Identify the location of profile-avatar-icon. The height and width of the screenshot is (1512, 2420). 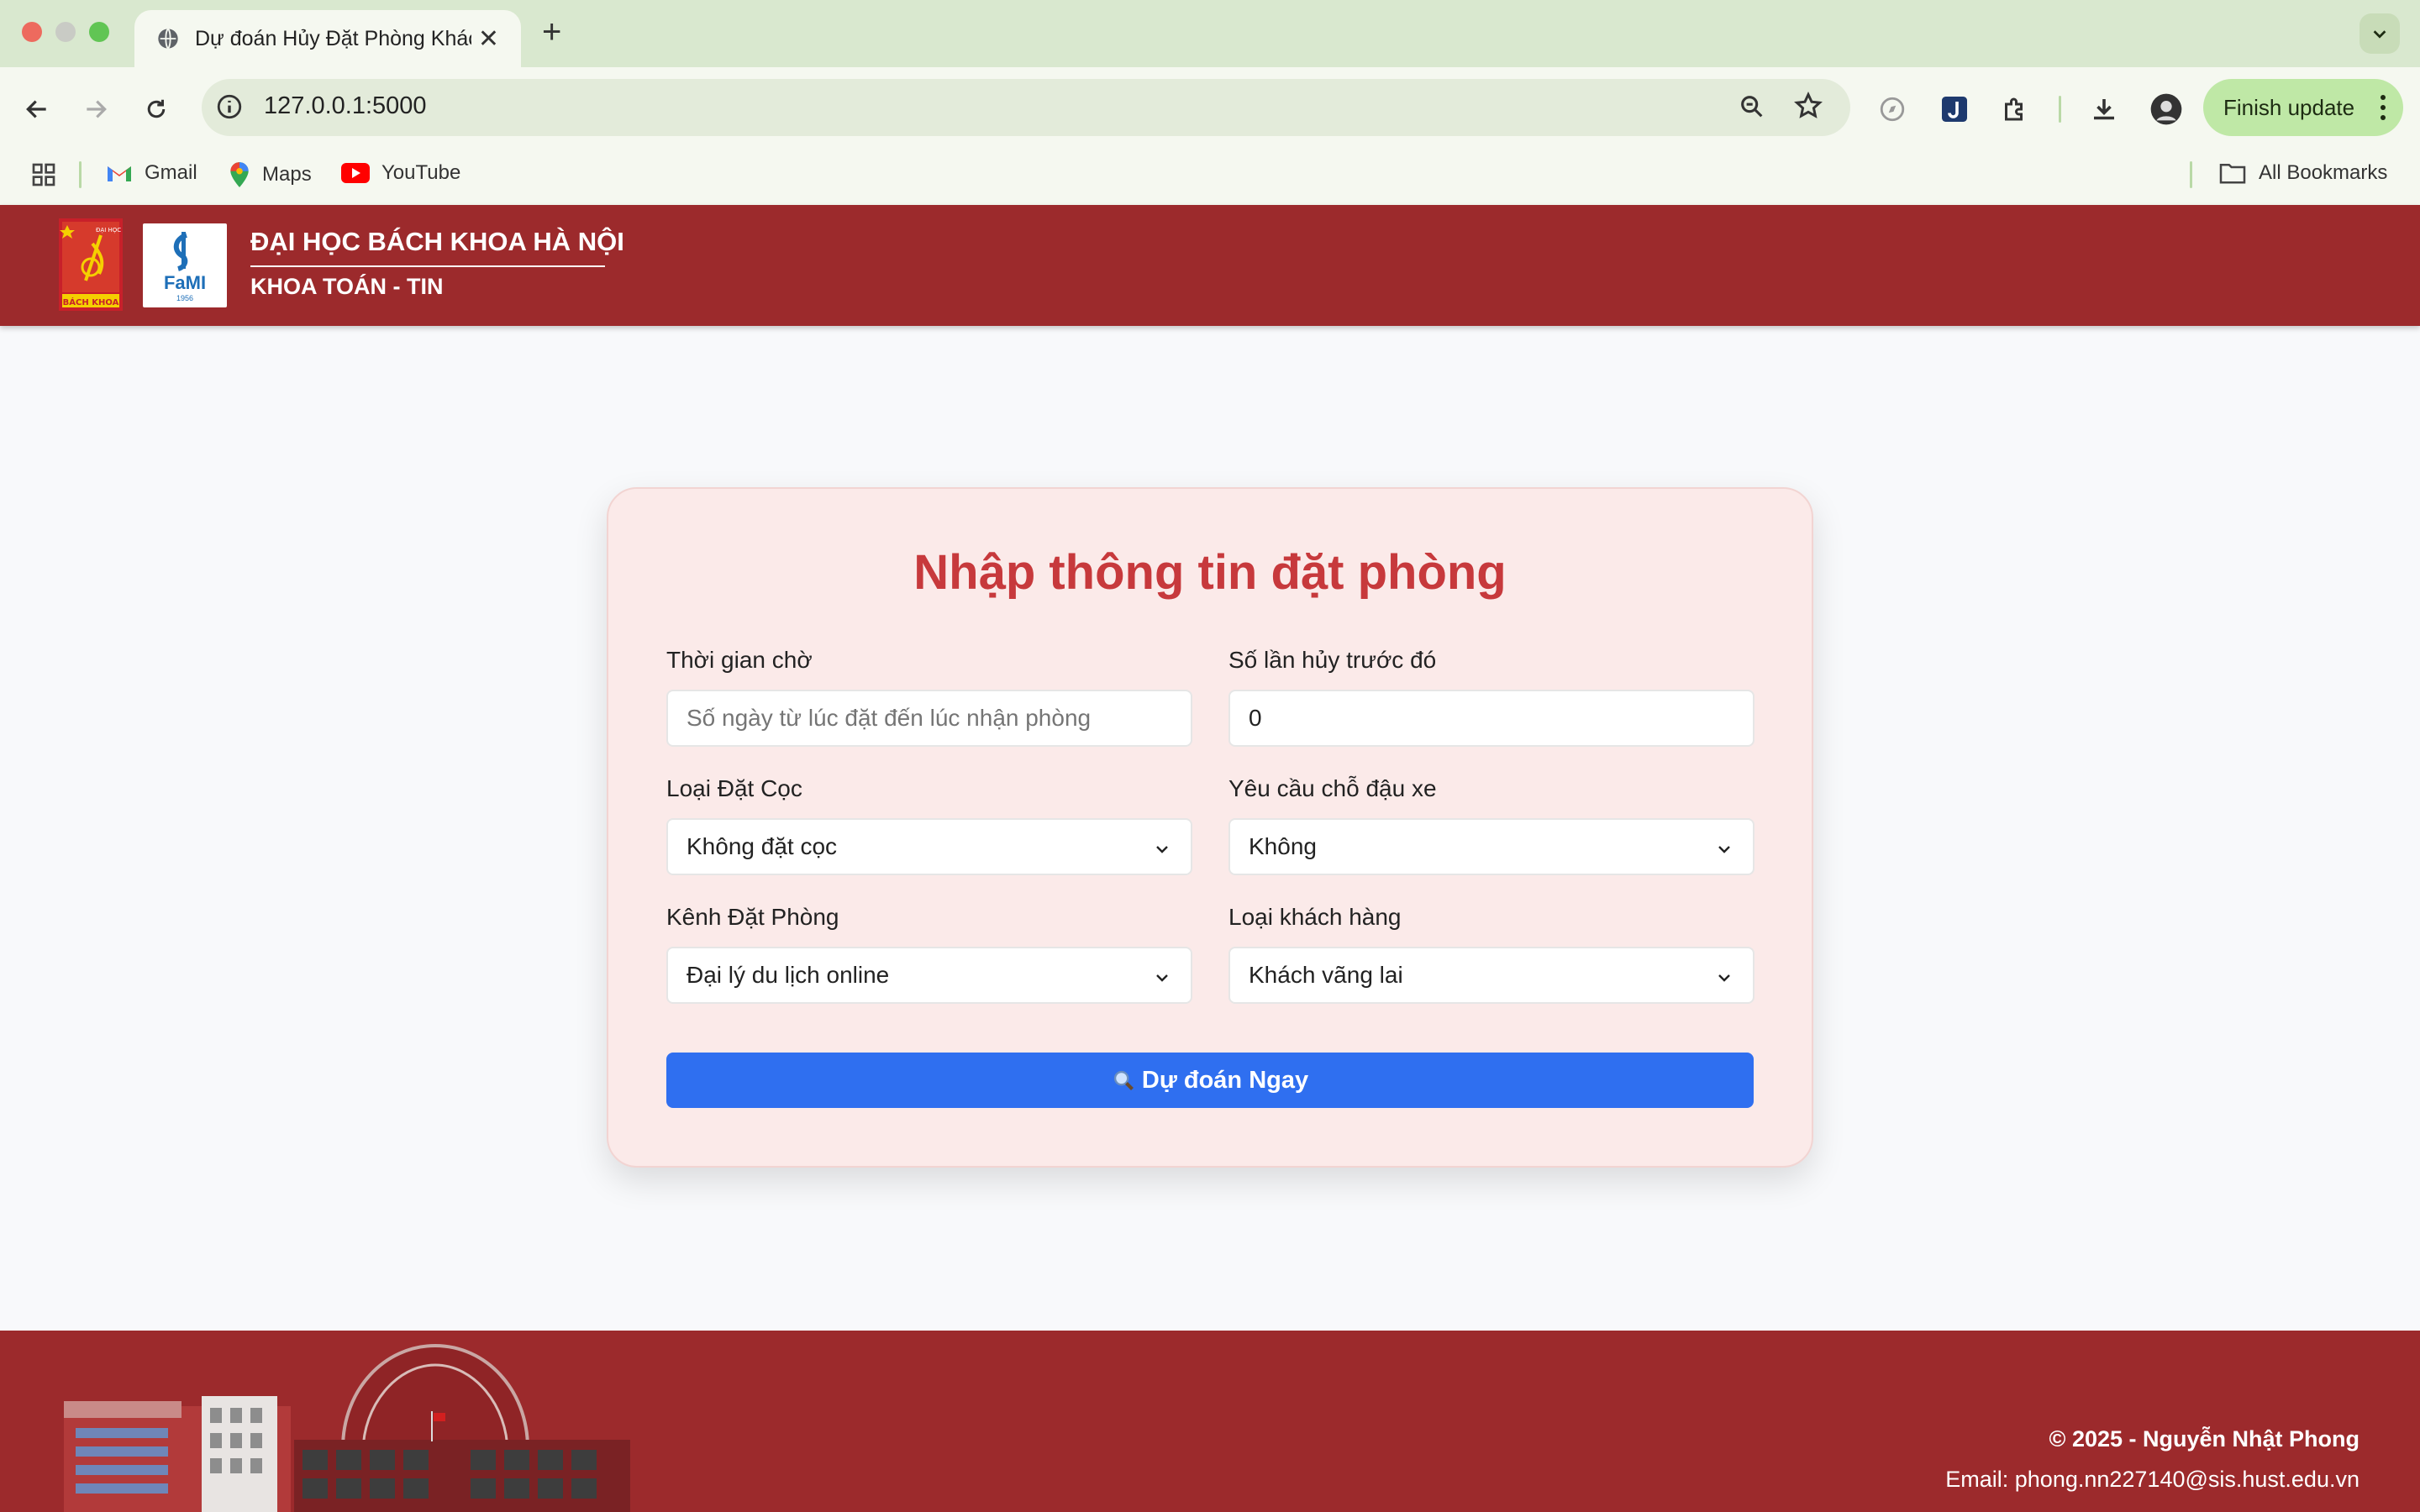
(2166, 109).